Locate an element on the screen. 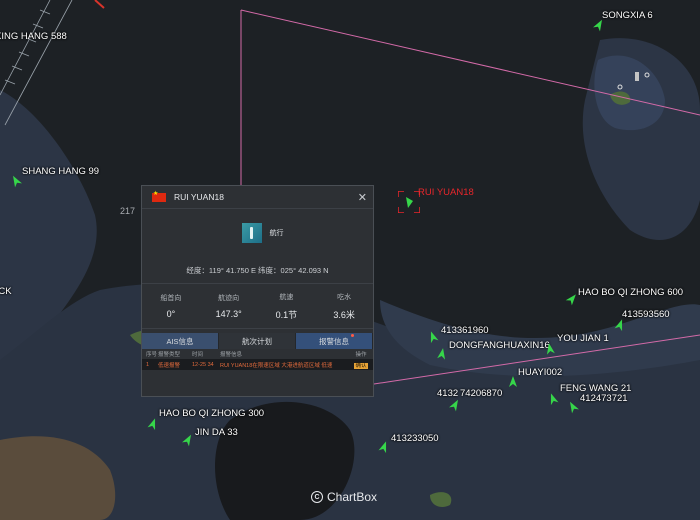  tab-alarm-label: 报警信息 is located at coordinates (334, 341).